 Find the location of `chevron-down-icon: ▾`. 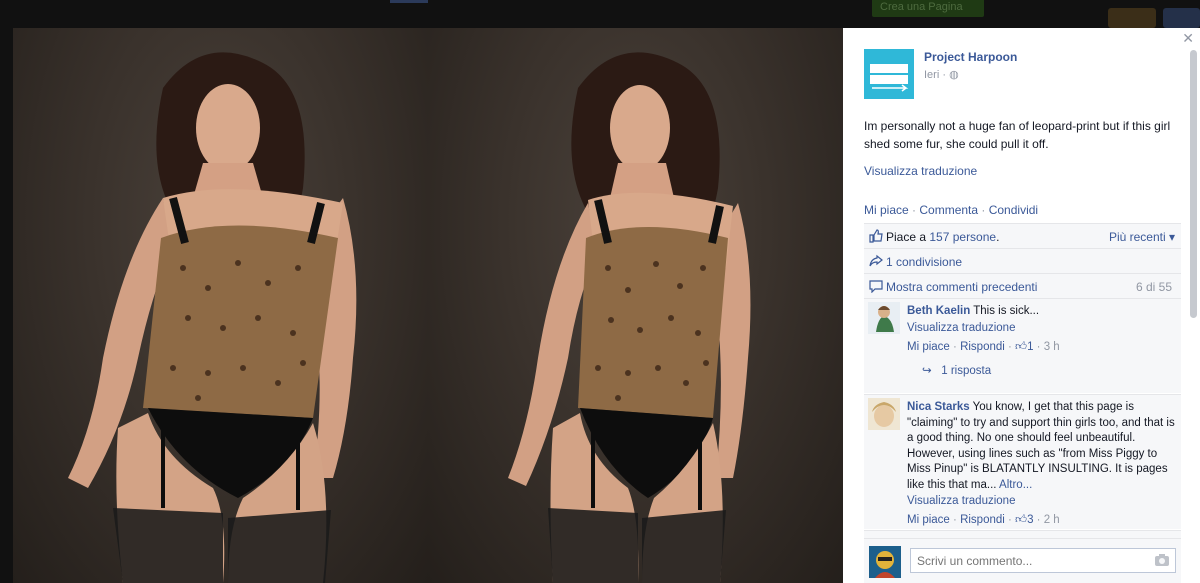

chevron-down-icon: ▾ is located at coordinates (1170, 237).